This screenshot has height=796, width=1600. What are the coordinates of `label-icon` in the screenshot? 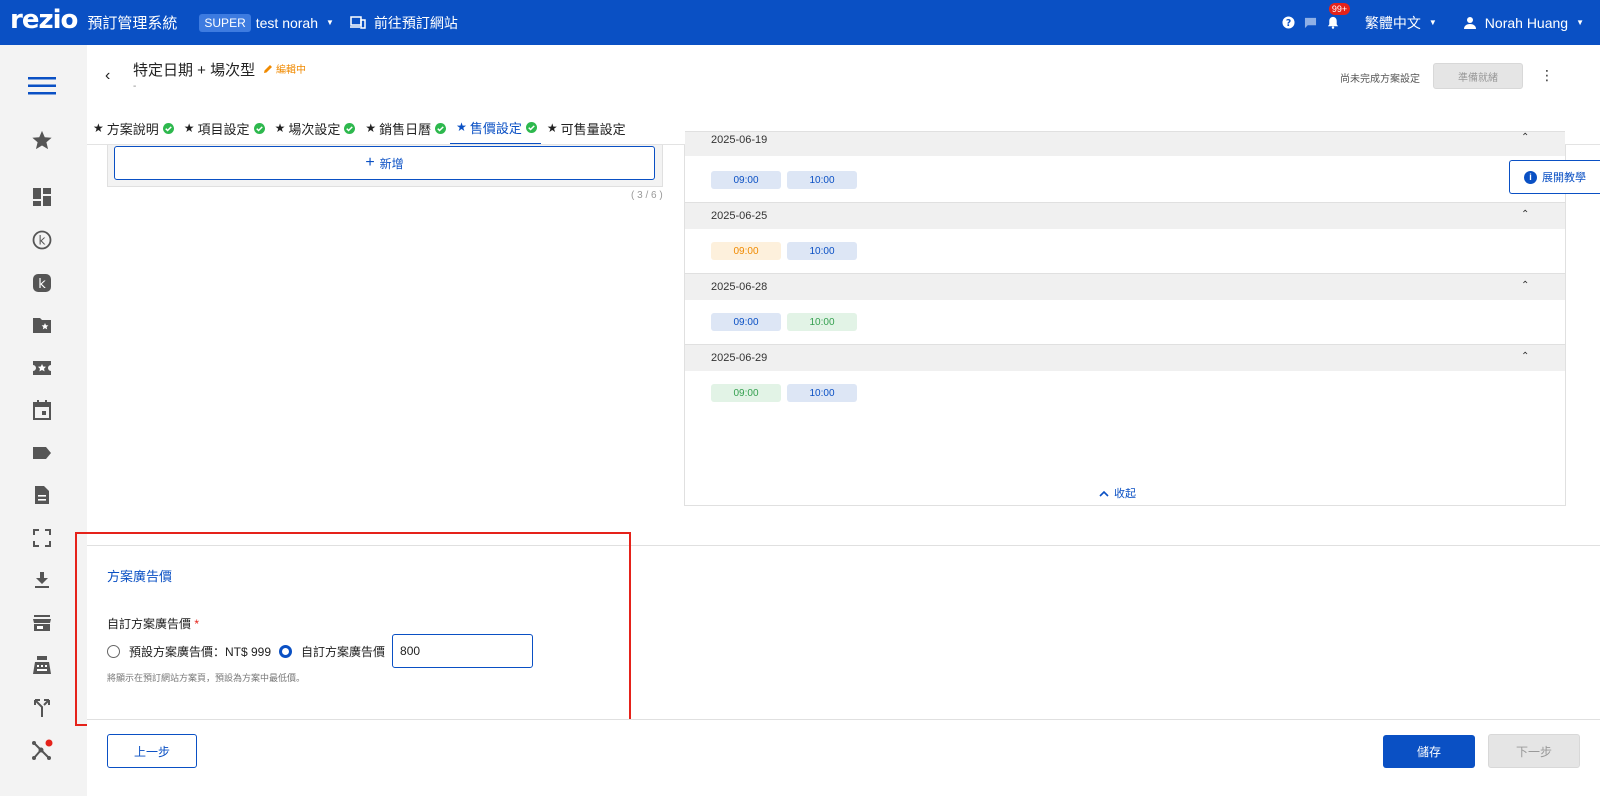 It's located at (42, 453).